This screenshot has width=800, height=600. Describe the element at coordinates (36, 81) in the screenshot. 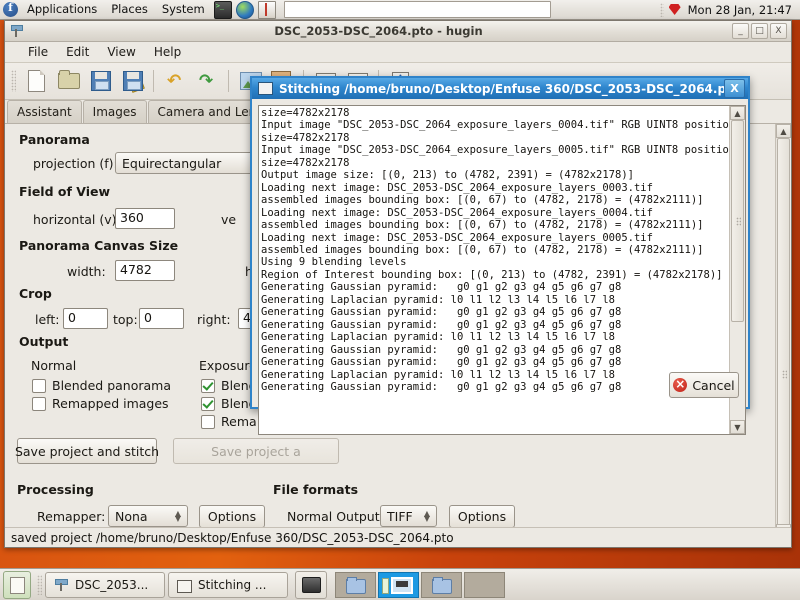

I see `new-project-icon` at that location.